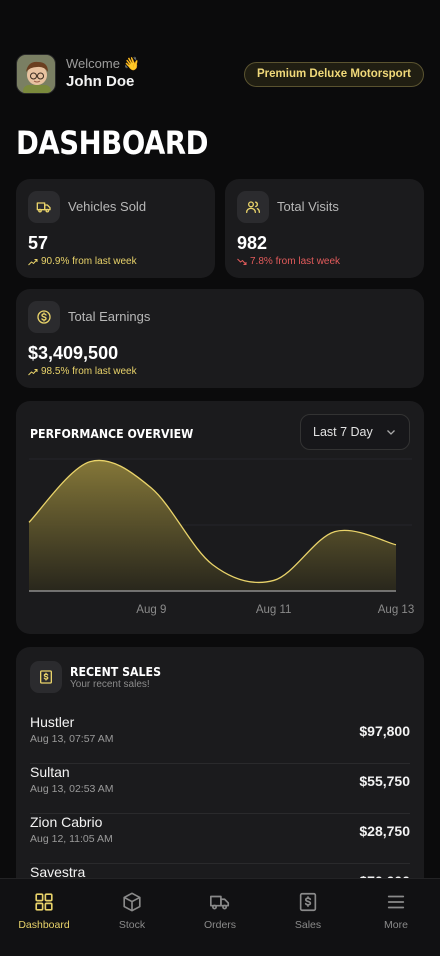 This screenshot has width=440, height=956. I want to click on trend-down-icon, so click(242, 261).